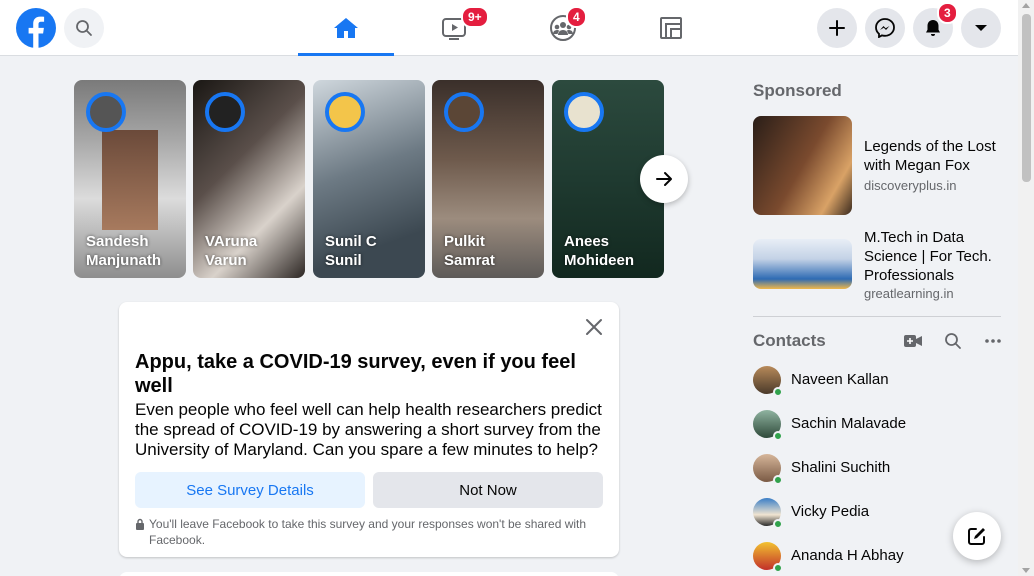 The image size is (1034, 576). Describe the element at coordinates (1026, 570) in the screenshot. I see `scroll-down-arrow-icon` at that location.